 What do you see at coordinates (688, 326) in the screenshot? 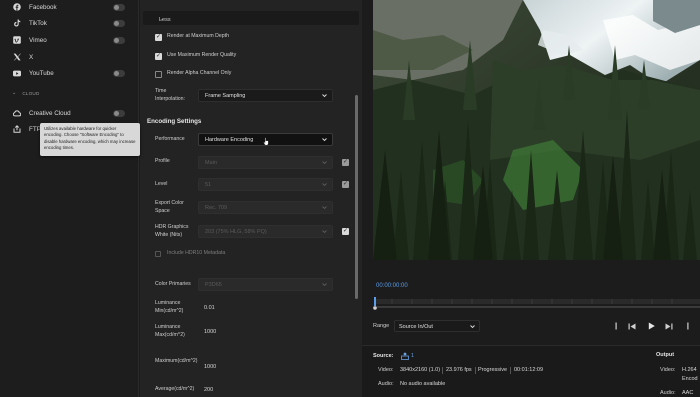
I see `mark-out-button` at bounding box center [688, 326].